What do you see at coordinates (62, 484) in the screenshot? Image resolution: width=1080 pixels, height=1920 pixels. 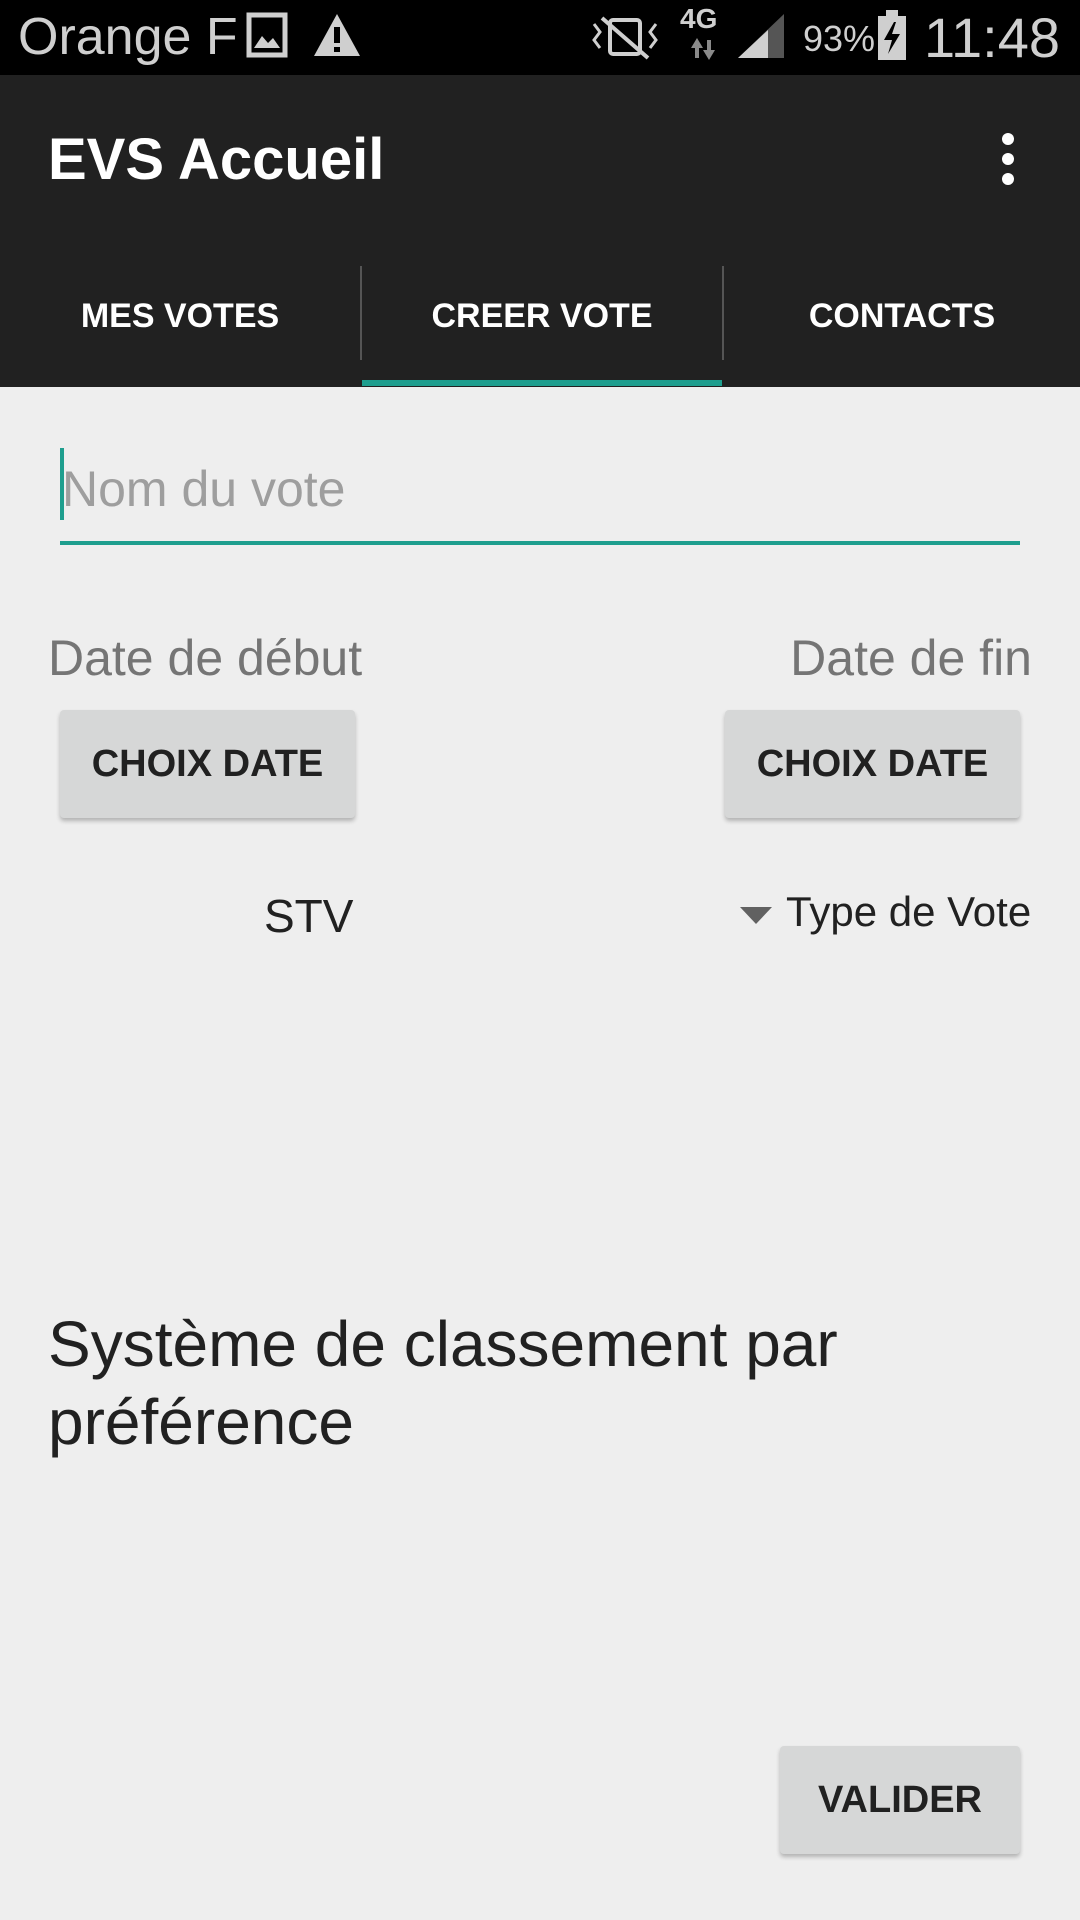 I see `text-cursor` at bounding box center [62, 484].